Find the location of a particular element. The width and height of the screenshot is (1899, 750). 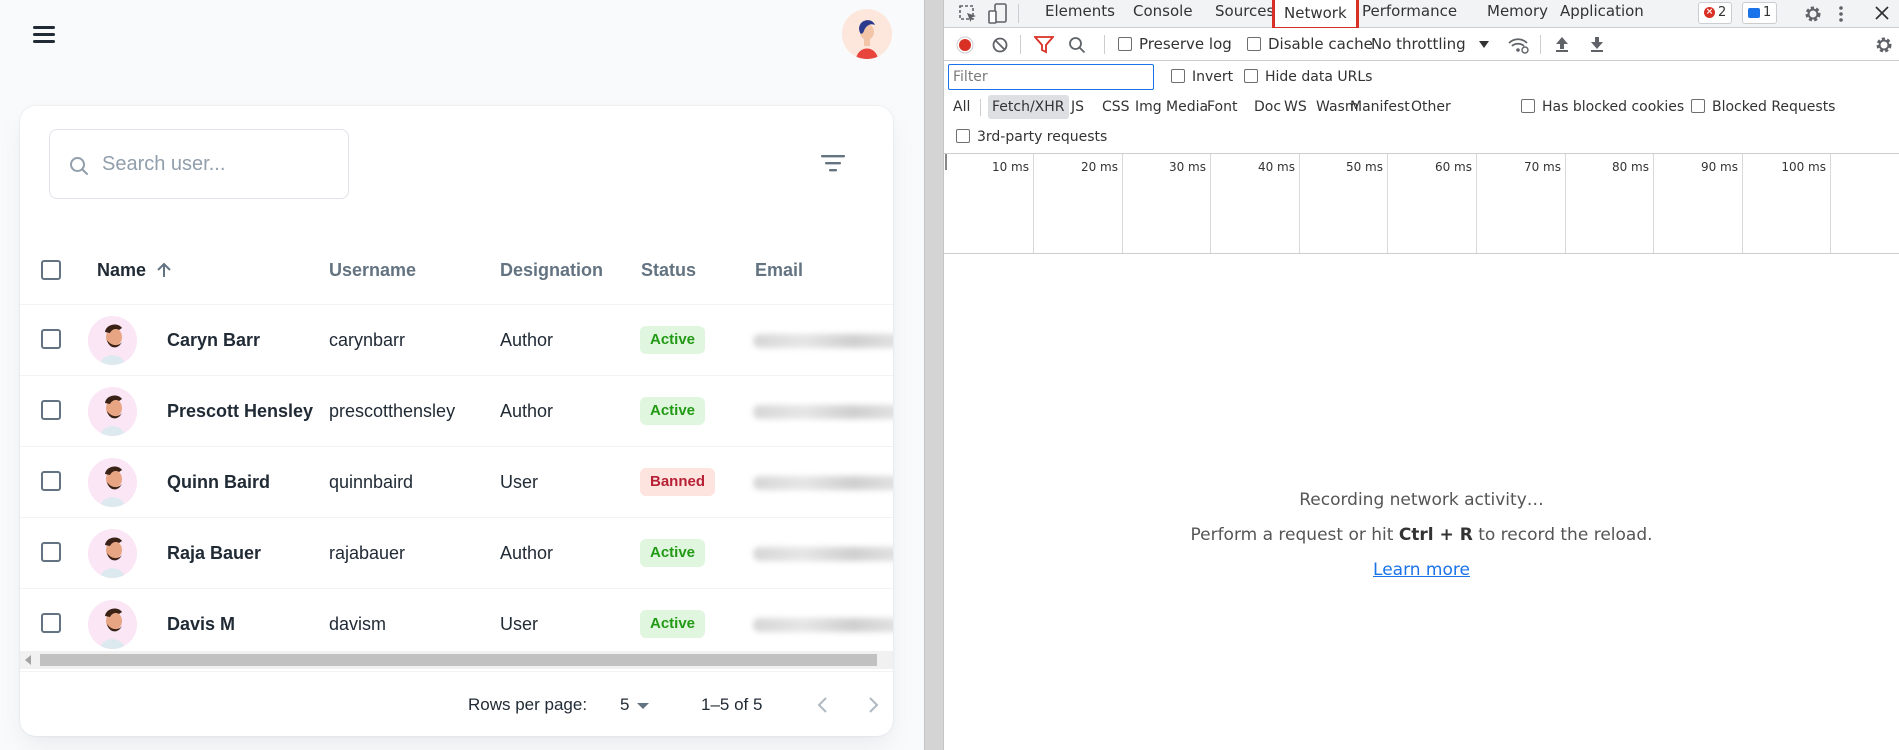

device-toolbar-icon is located at coordinates (998, 14).